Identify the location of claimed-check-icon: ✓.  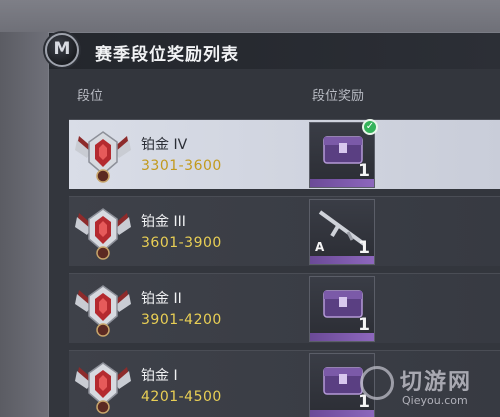
(370, 127).